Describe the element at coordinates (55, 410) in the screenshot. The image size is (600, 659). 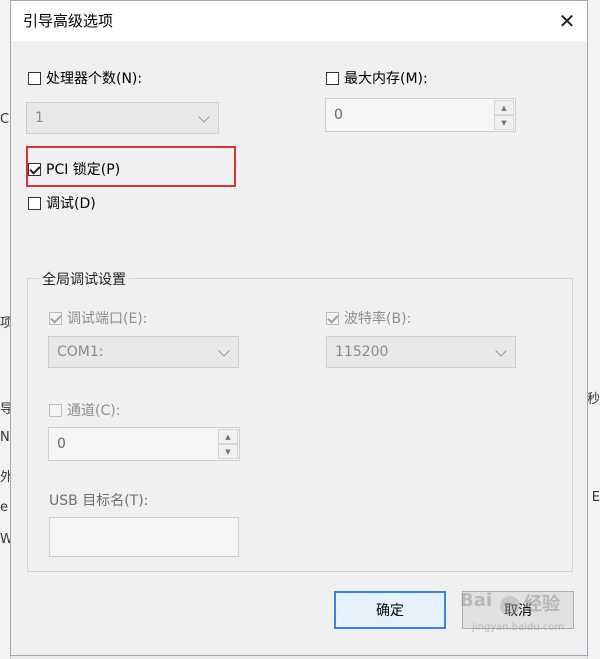
I see `channel-checkbox` at that location.